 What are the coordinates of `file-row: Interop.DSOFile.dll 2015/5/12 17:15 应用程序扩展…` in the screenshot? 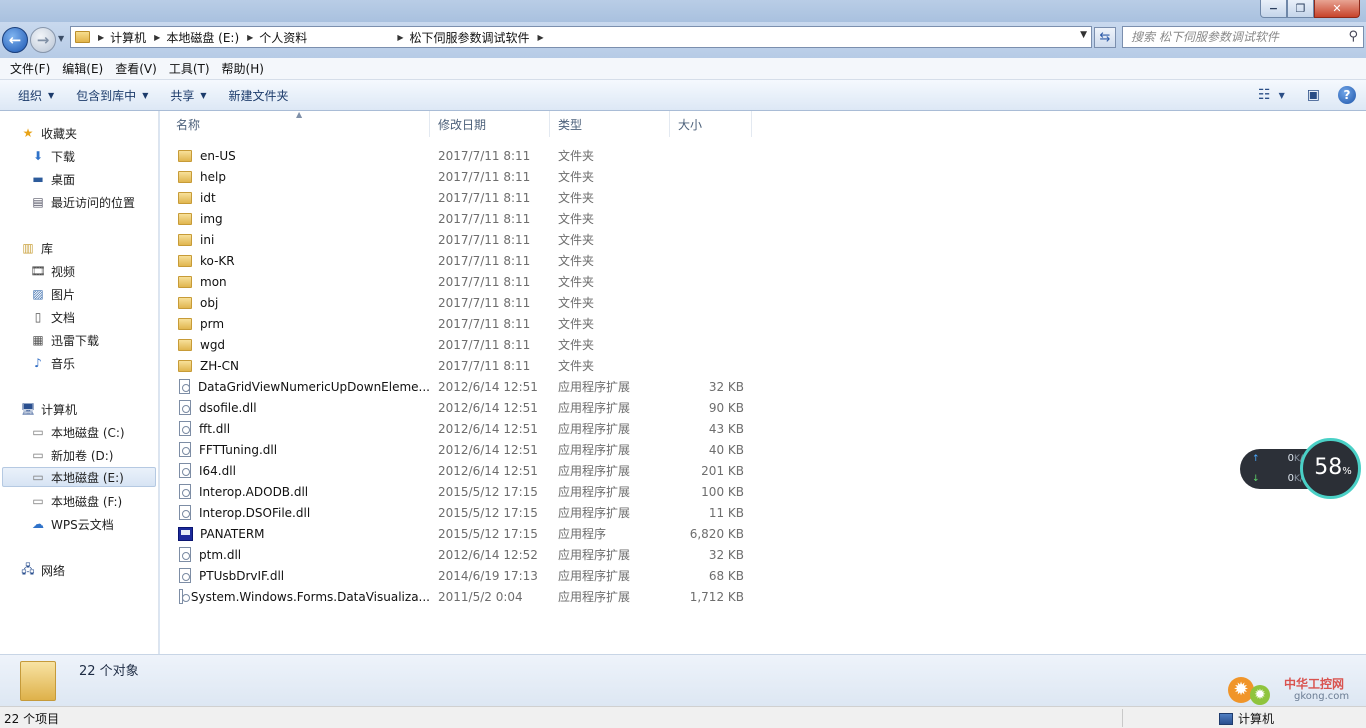 It's located at (465, 512).